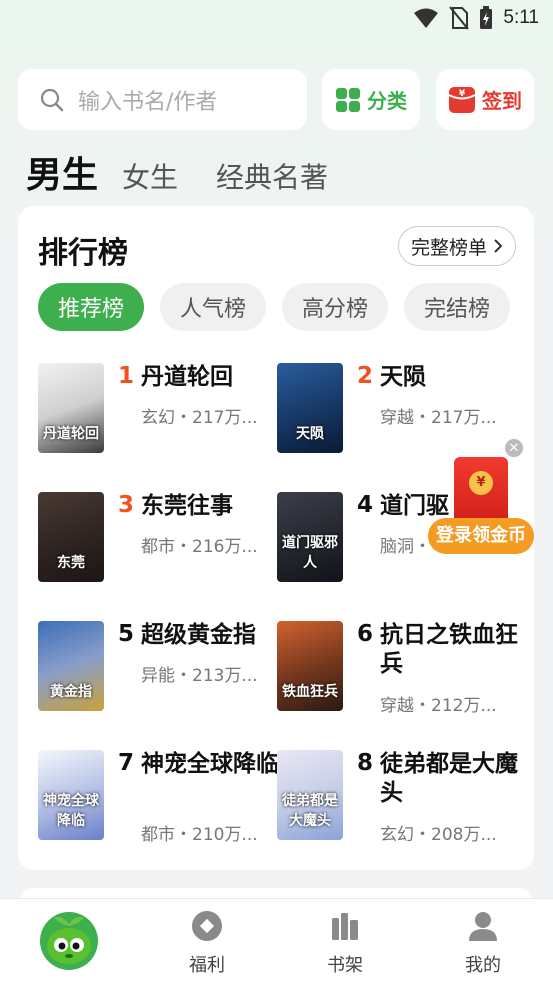  Describe the element at coordinates (274, 307) in the screenshot. I see `ranking-tabs: 推荐榜 人气榜 高分榜 完结榜` at that location.